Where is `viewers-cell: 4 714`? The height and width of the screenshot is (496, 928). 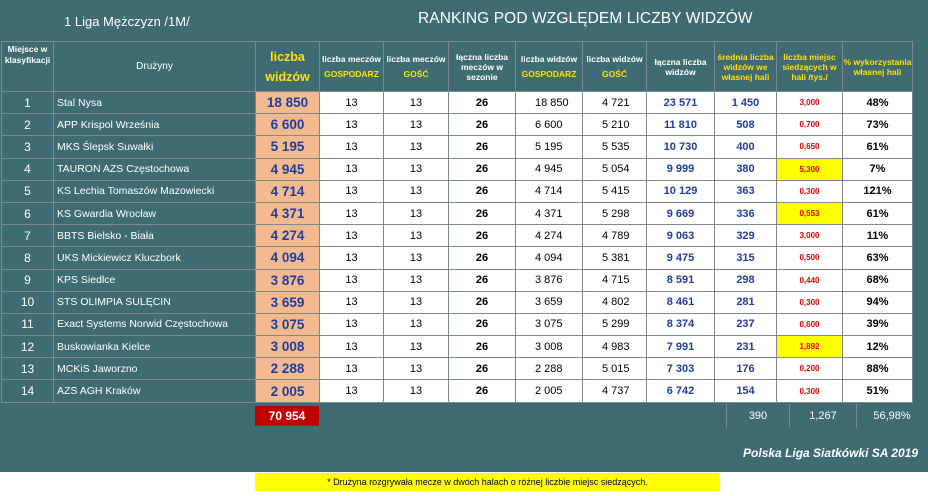
viewers-cell: 4 714 is located at coordinates (287, 191).